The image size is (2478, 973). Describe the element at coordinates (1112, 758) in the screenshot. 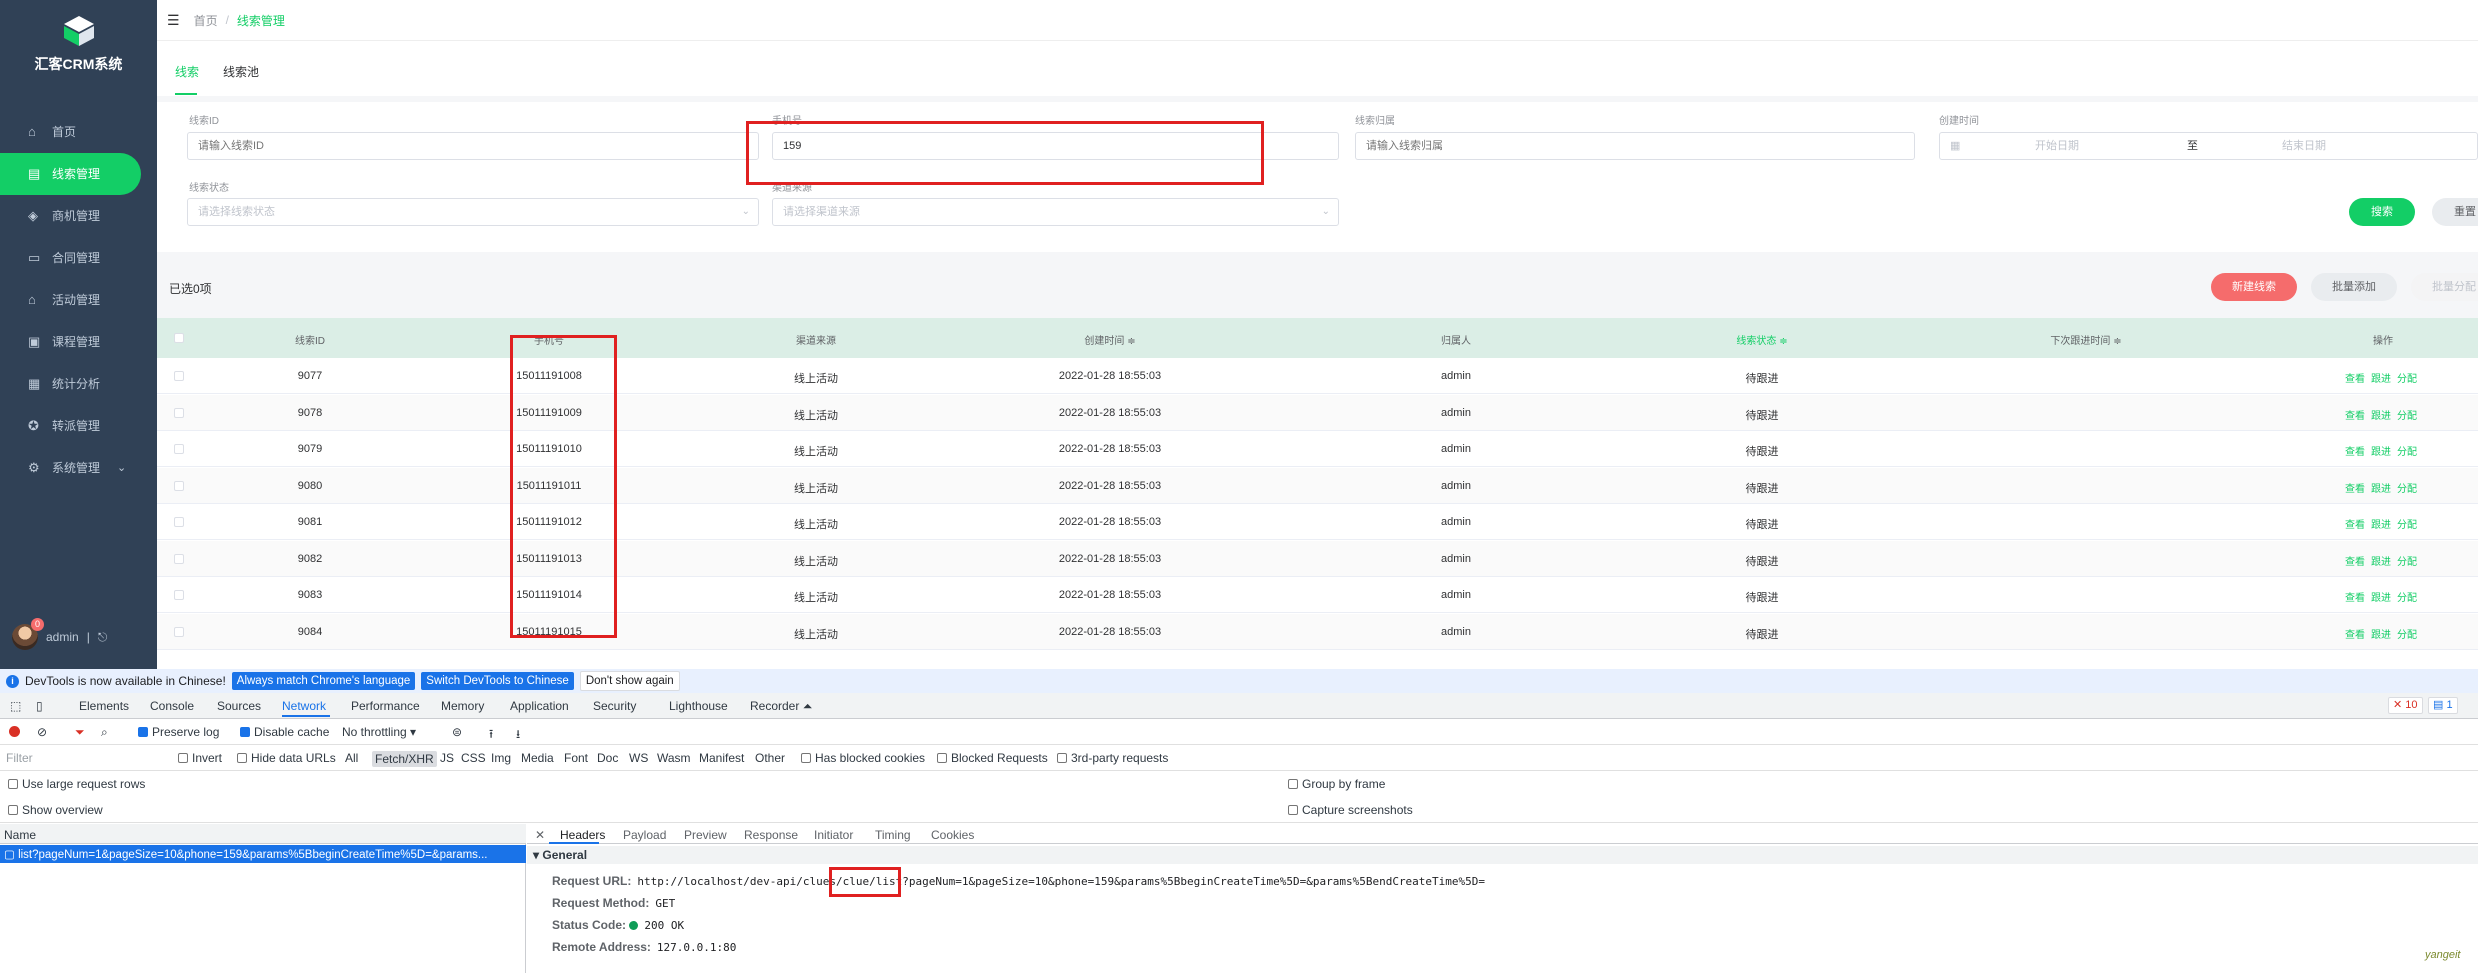

I see `third-party-checkbox: 3rd-party requests` at that location.